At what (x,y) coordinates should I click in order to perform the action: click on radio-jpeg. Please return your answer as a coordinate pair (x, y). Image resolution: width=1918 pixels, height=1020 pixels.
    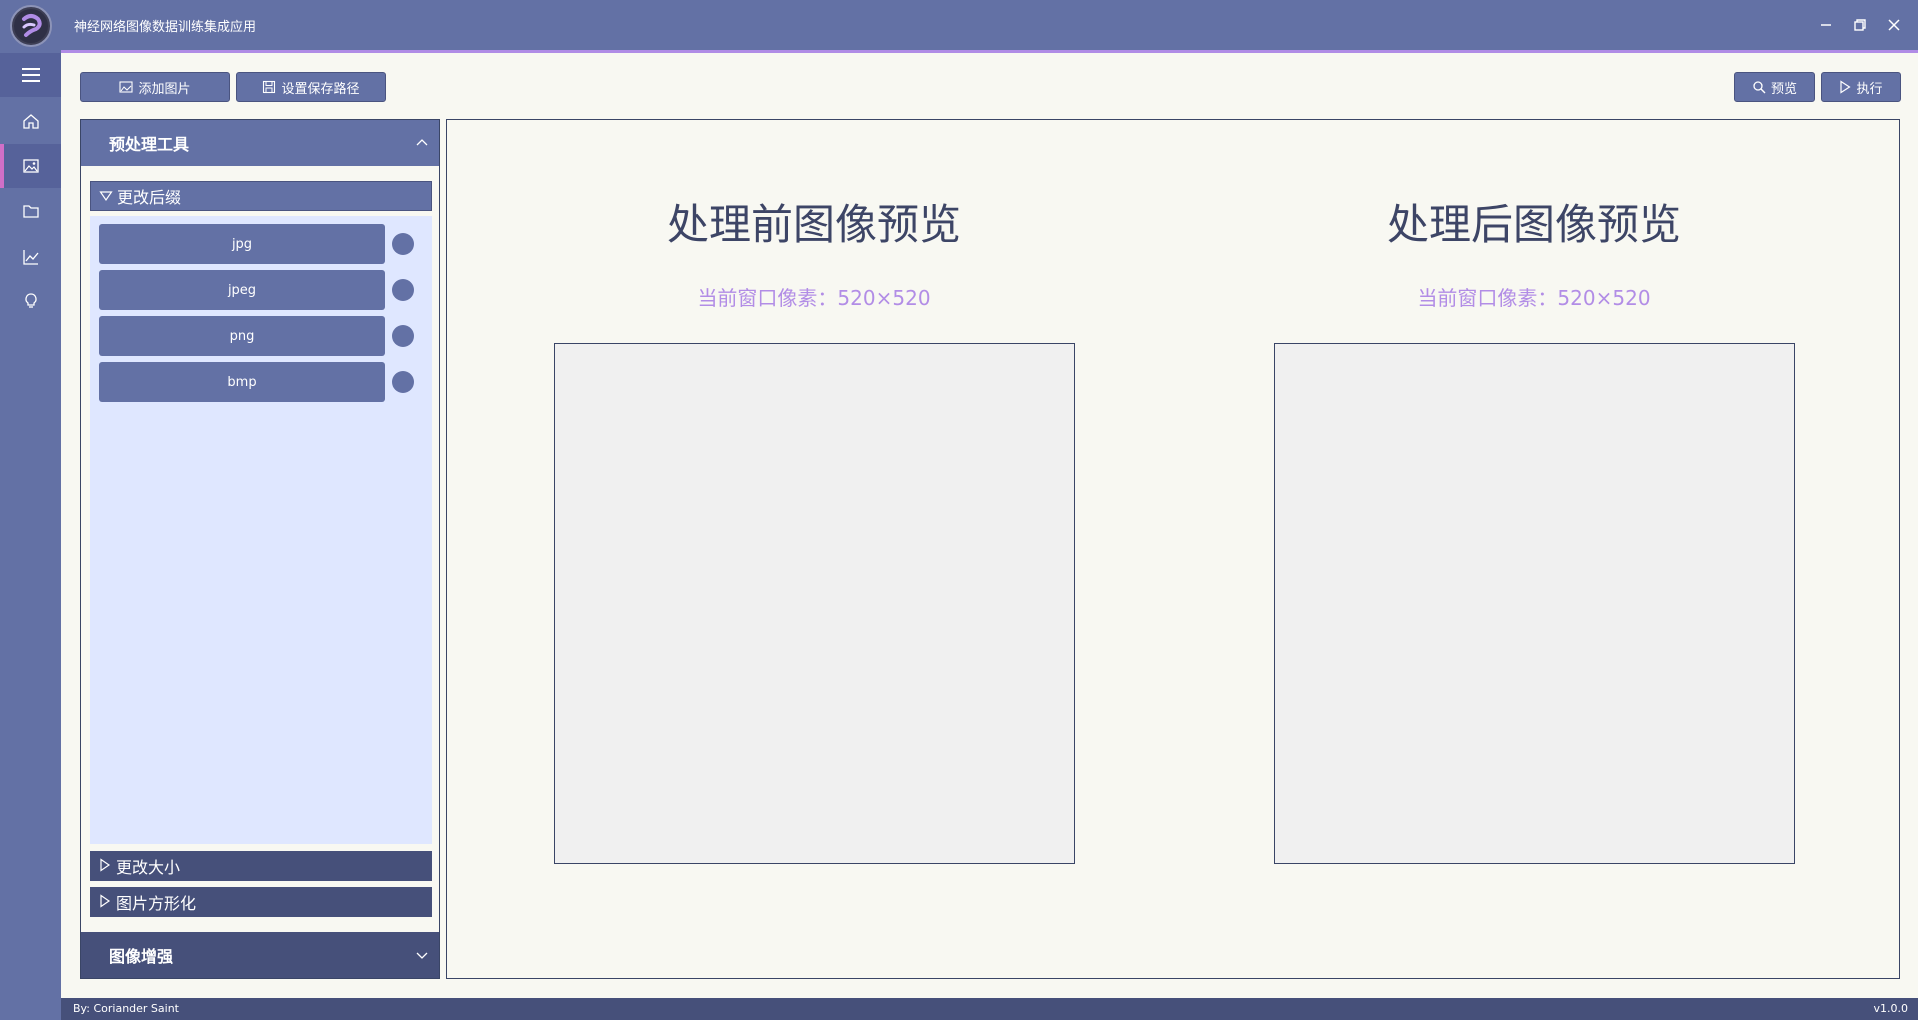
    Looking at the image, I should click on (403, 290).